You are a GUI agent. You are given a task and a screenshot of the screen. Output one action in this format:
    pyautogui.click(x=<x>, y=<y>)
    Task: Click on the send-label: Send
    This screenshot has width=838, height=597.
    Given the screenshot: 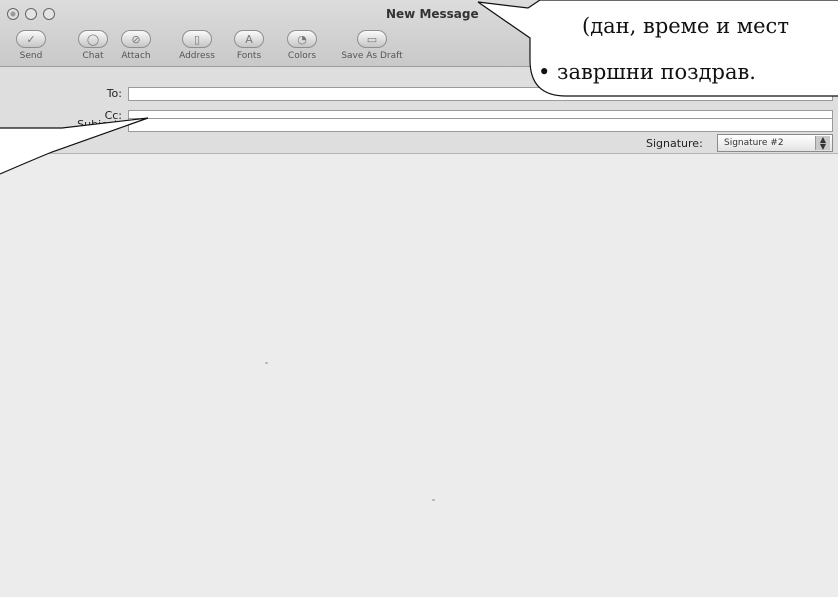 What is the action you would take?
    pyautogui.click(x=31, y=56)
    